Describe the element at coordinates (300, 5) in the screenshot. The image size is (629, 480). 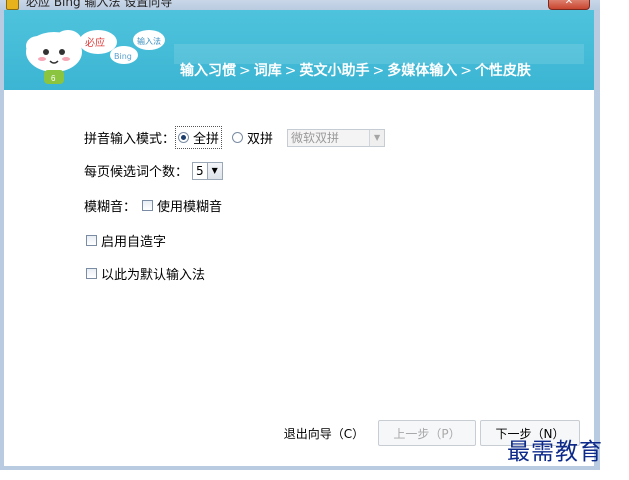
I see `title-bar: 必应 Bing 输入法 设置向导 ✕` at that location.